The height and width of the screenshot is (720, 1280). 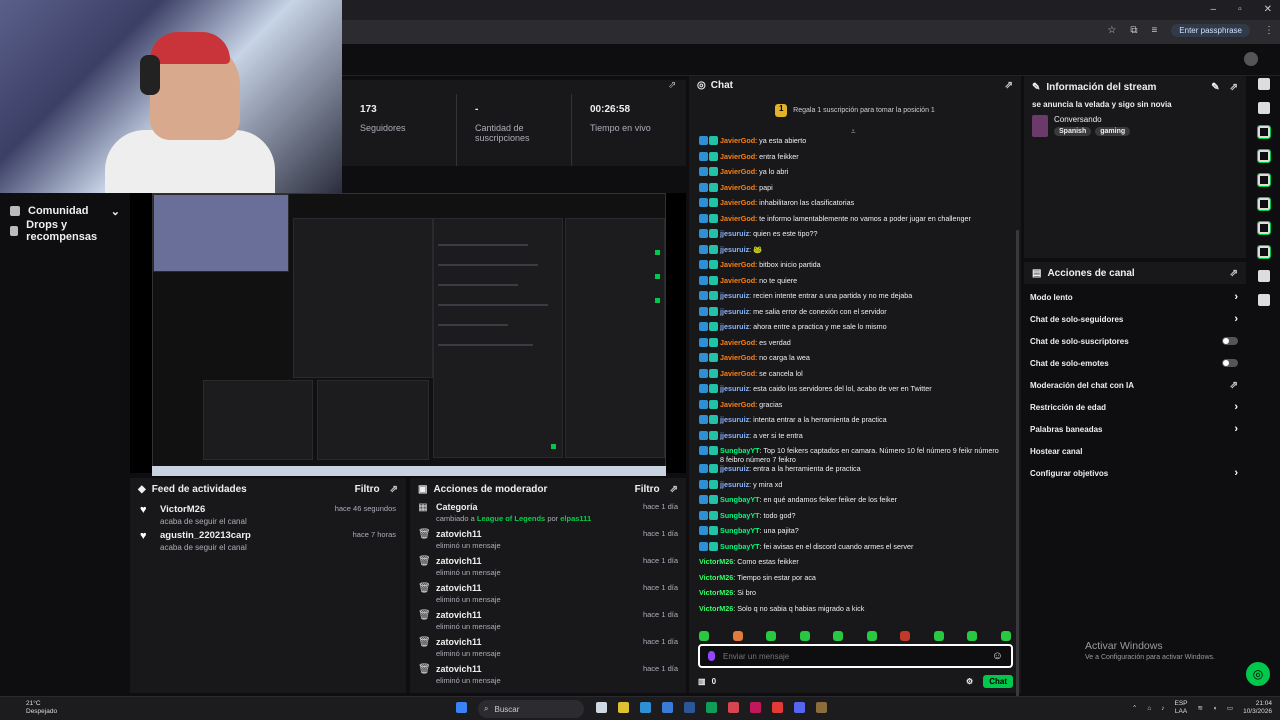 What do you see at coordinates (777, 707) in the screenshot?
I see `chrome-icon` at bounding box center [777, 707].